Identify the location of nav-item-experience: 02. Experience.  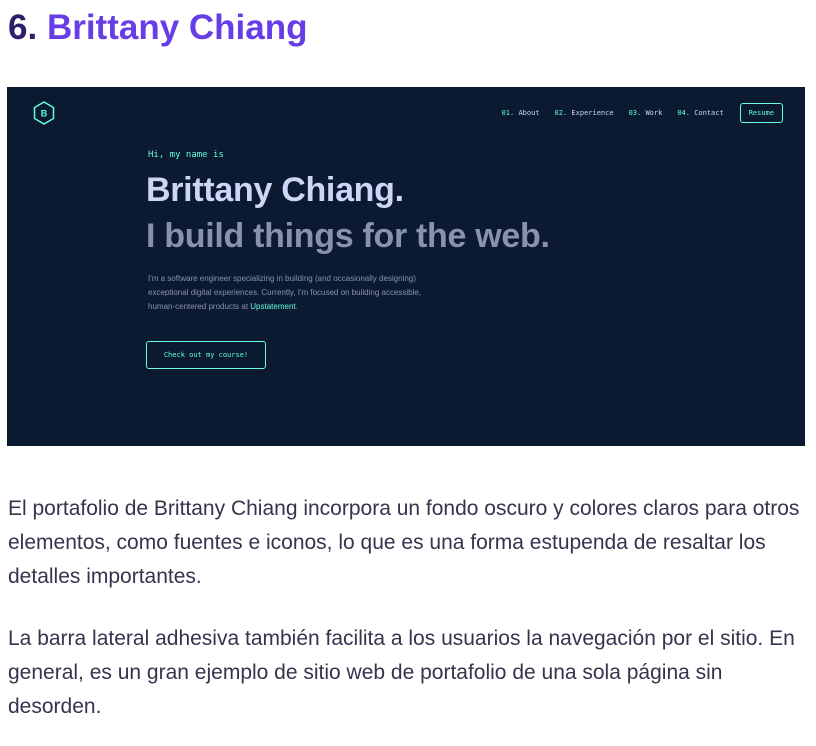
(584, 113).